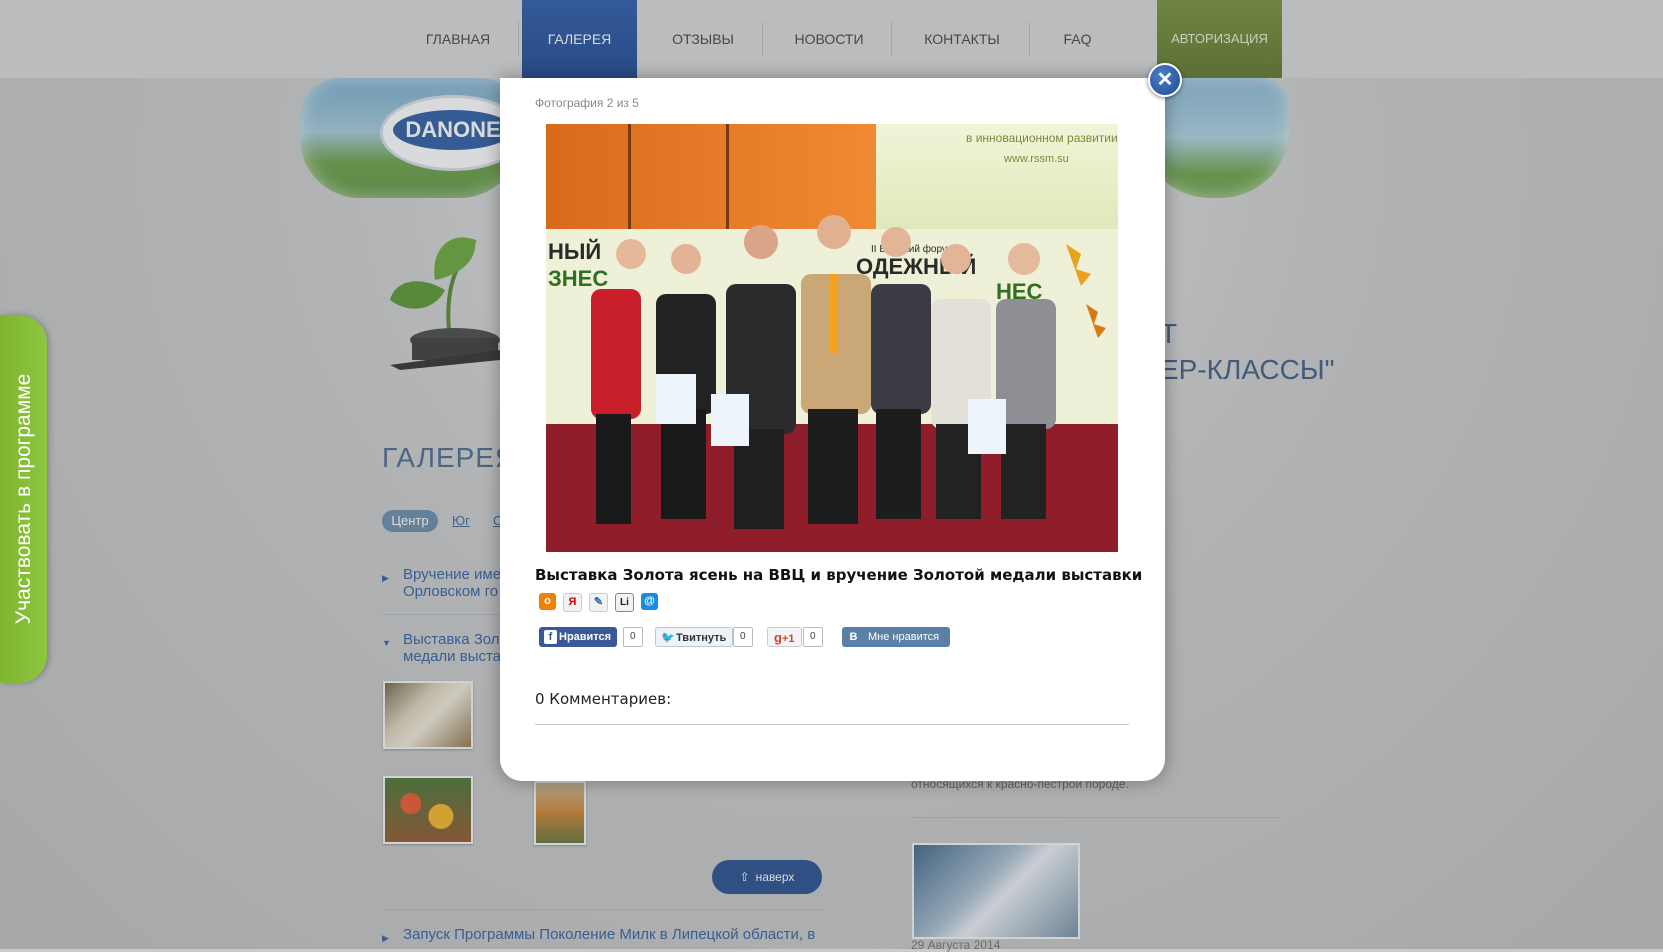 This screenshot has height=952, width=1663. Describe the element at coordinates (598, 602) in the screenshot. I see `livejournal-icon: ✎` at that location.